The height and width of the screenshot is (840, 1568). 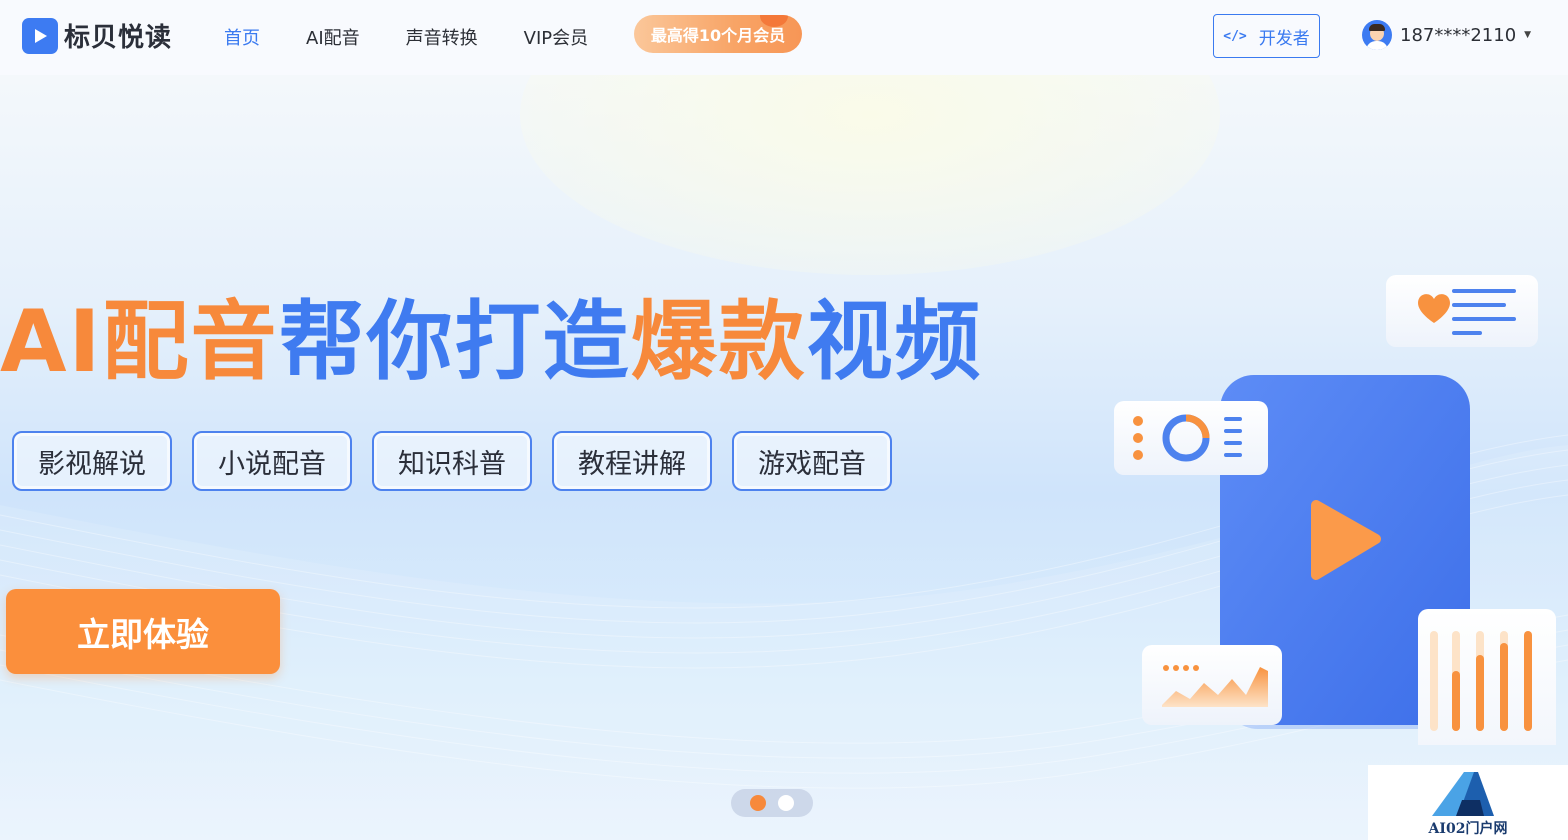 What do you see at coordinates (242, 37) in the screenshot?
I see `nav-home: 首页` at bounding box center [242, 37].